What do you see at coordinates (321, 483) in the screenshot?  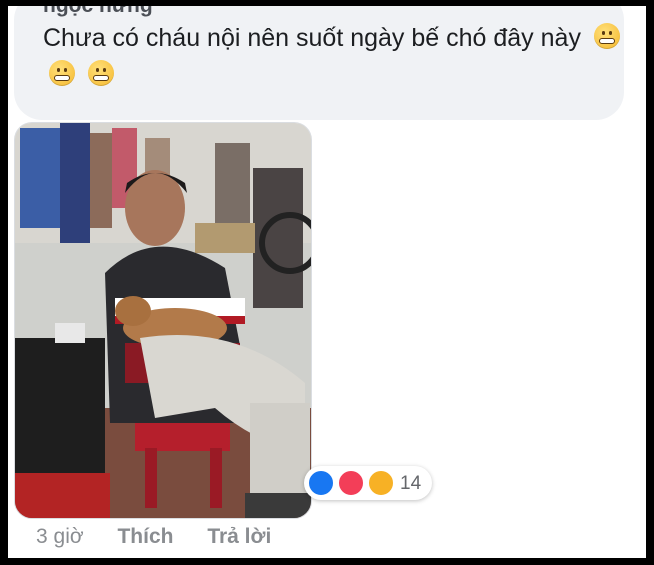 I see `like-icon` at bounding box center [321, 483].